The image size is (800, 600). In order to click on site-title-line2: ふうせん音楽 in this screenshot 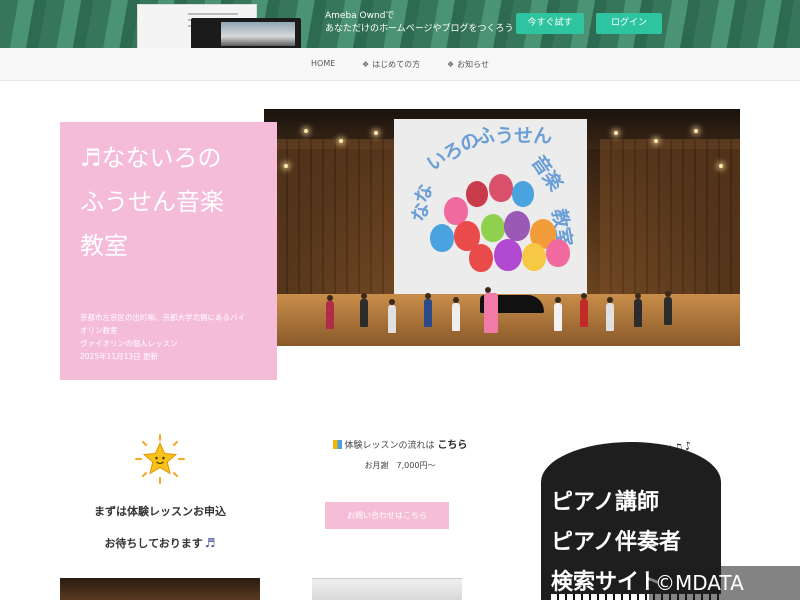, I will do `click(152, 202)`.